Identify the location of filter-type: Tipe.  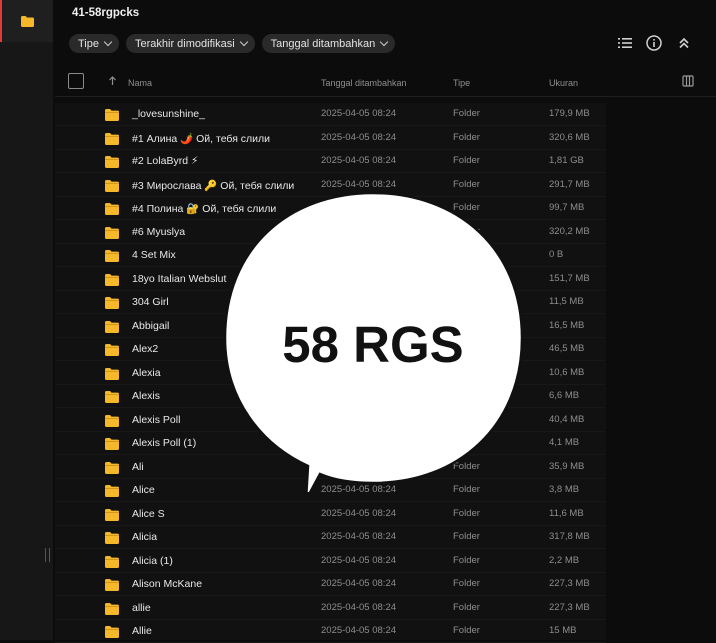
(94, 43).